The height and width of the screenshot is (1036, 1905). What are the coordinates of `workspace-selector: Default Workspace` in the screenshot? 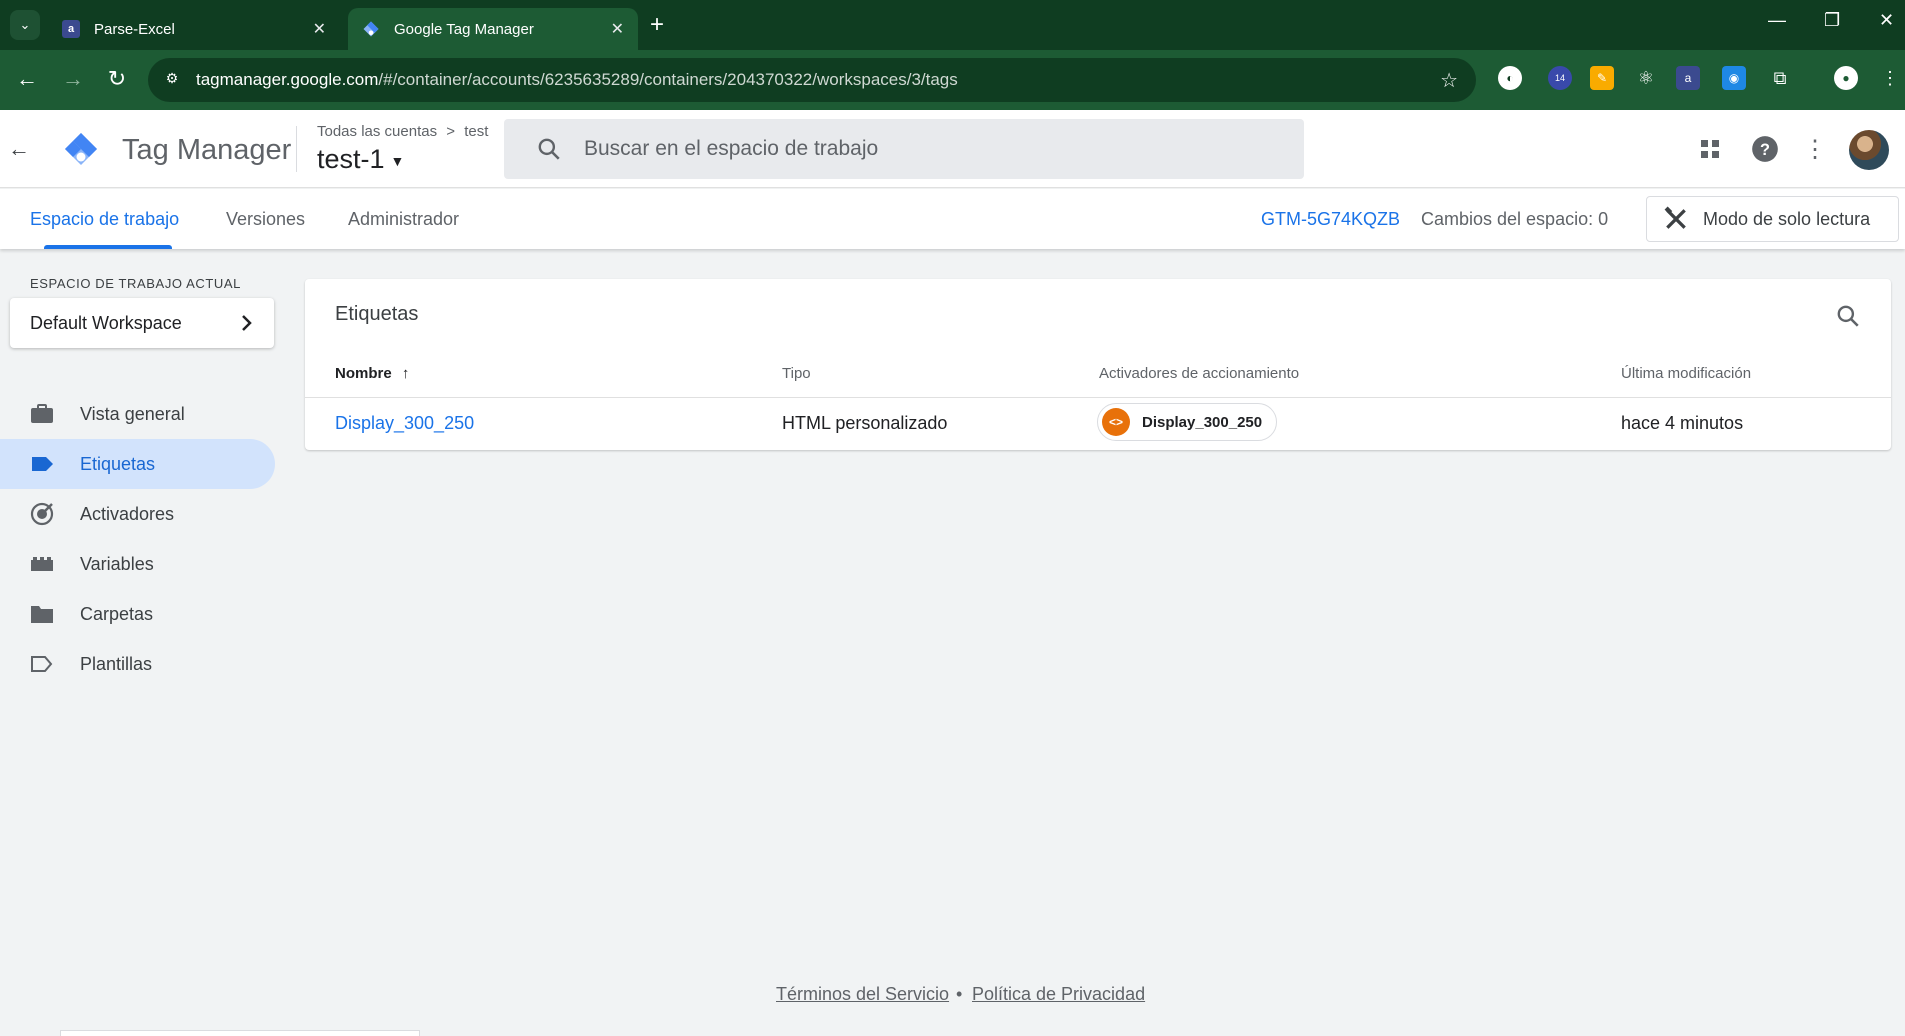 It's located at (142, 323).